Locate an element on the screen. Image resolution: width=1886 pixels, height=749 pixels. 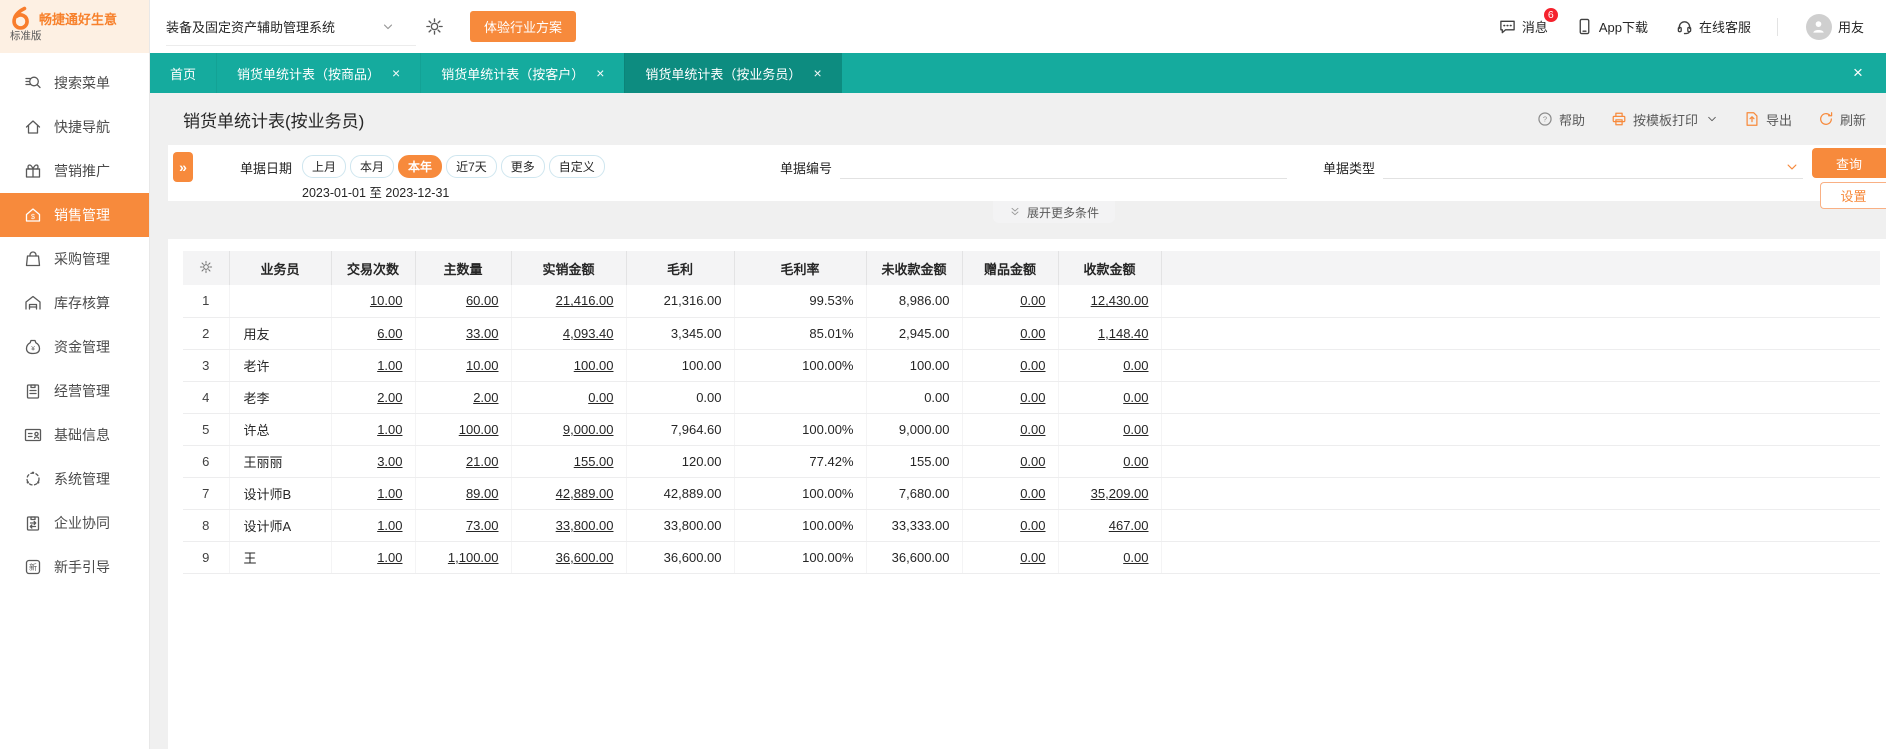
sidebar-item-sales: $ 销售管理 is located at coordinates (74, 215).